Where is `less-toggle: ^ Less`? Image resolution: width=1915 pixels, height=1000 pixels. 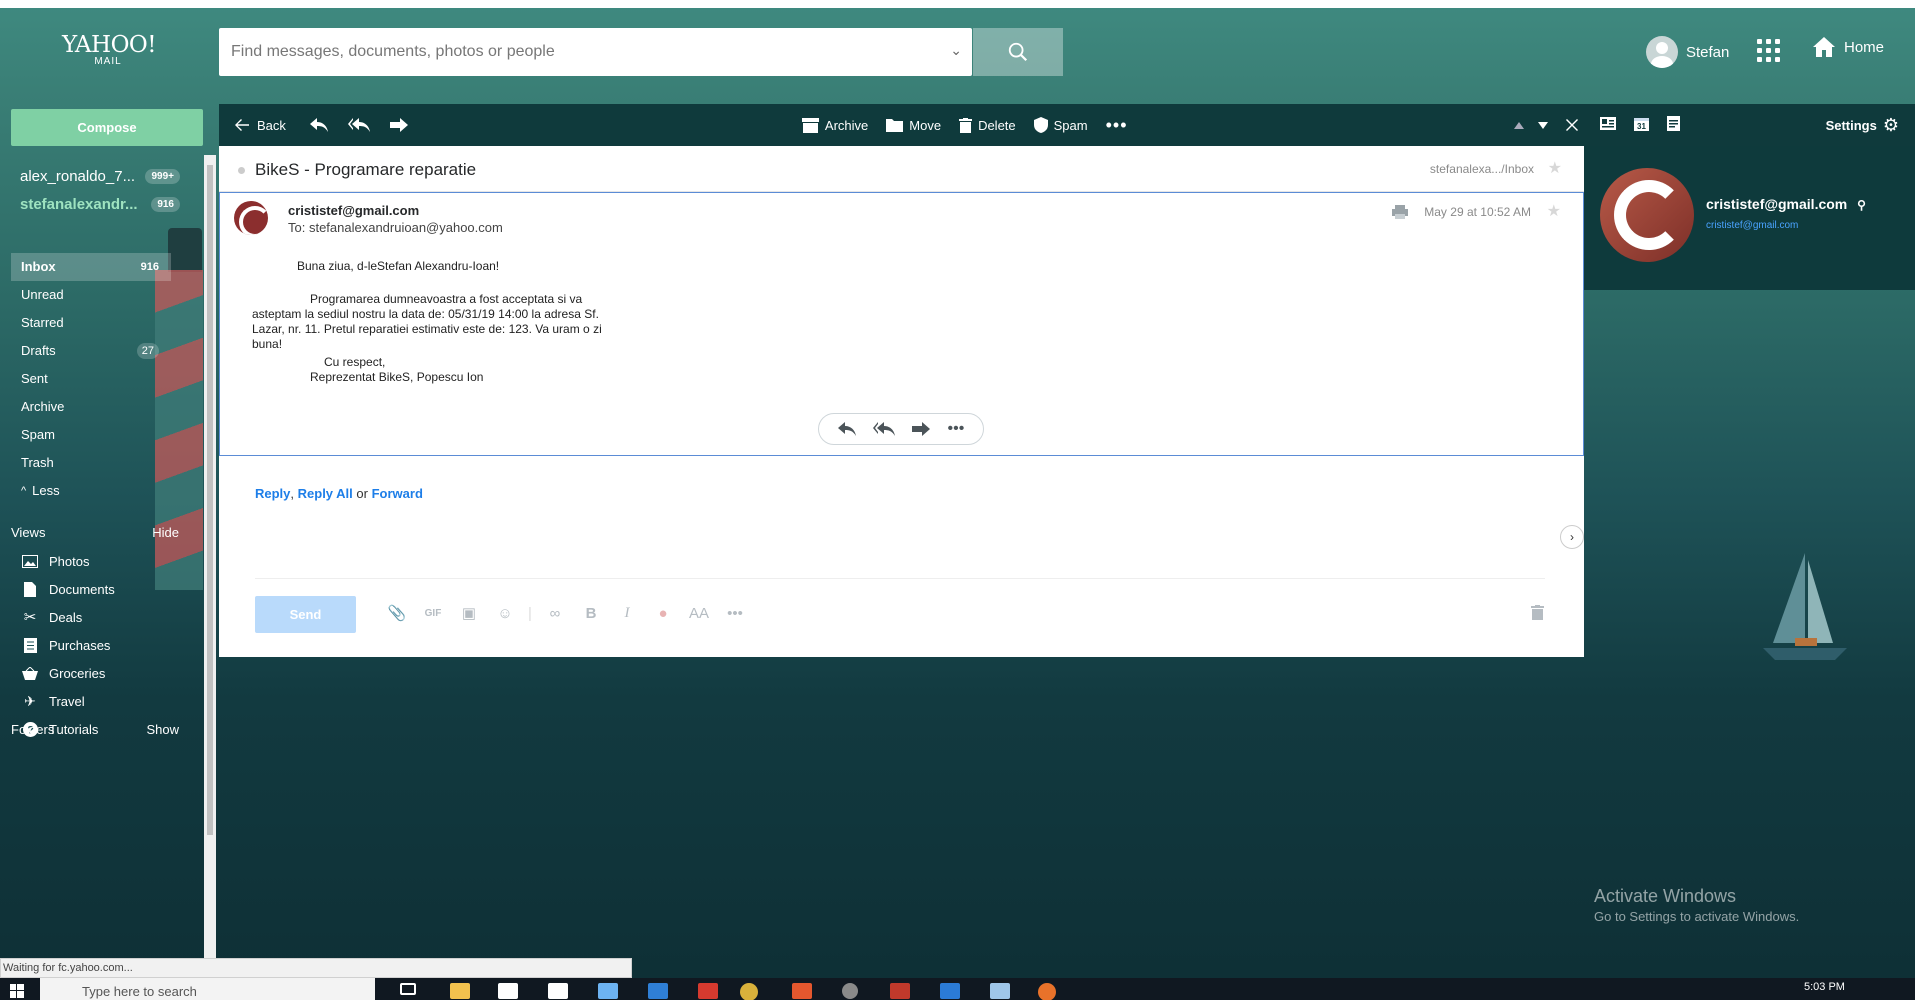
less-toggle: ^ Less is located at coordinates (91, 491).